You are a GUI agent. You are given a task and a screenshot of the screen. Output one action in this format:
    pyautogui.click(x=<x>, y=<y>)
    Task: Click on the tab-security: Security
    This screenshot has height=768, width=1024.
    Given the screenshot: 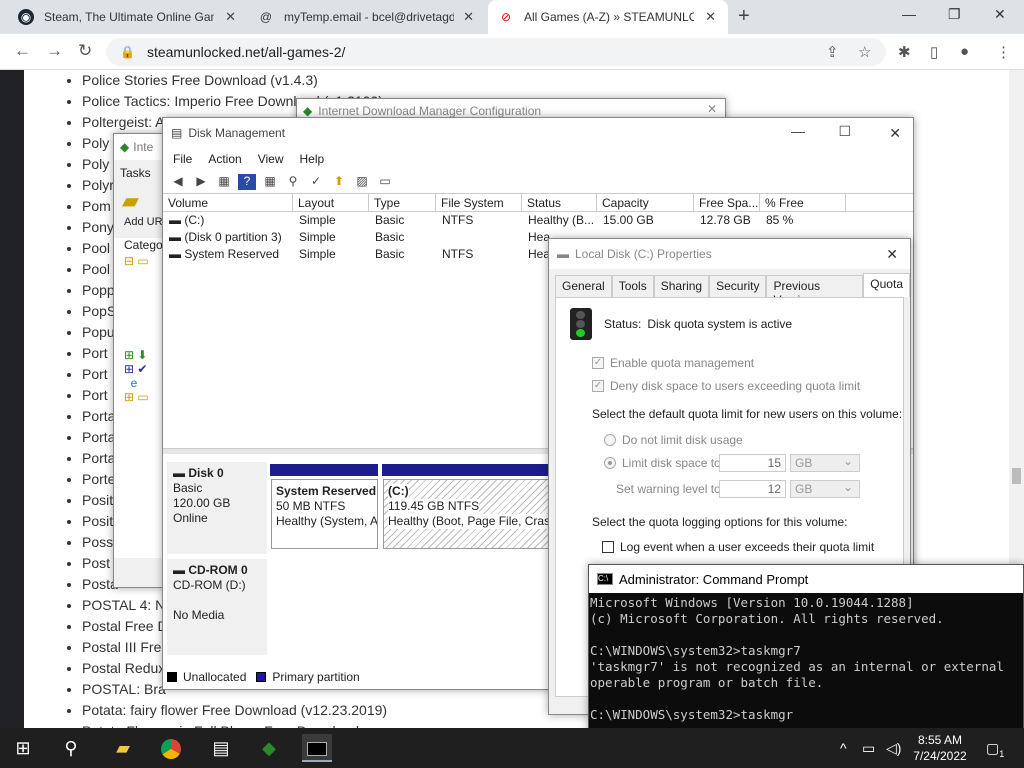 What is the action you would take?
    pyautogui.click(x=738, y=286)
    